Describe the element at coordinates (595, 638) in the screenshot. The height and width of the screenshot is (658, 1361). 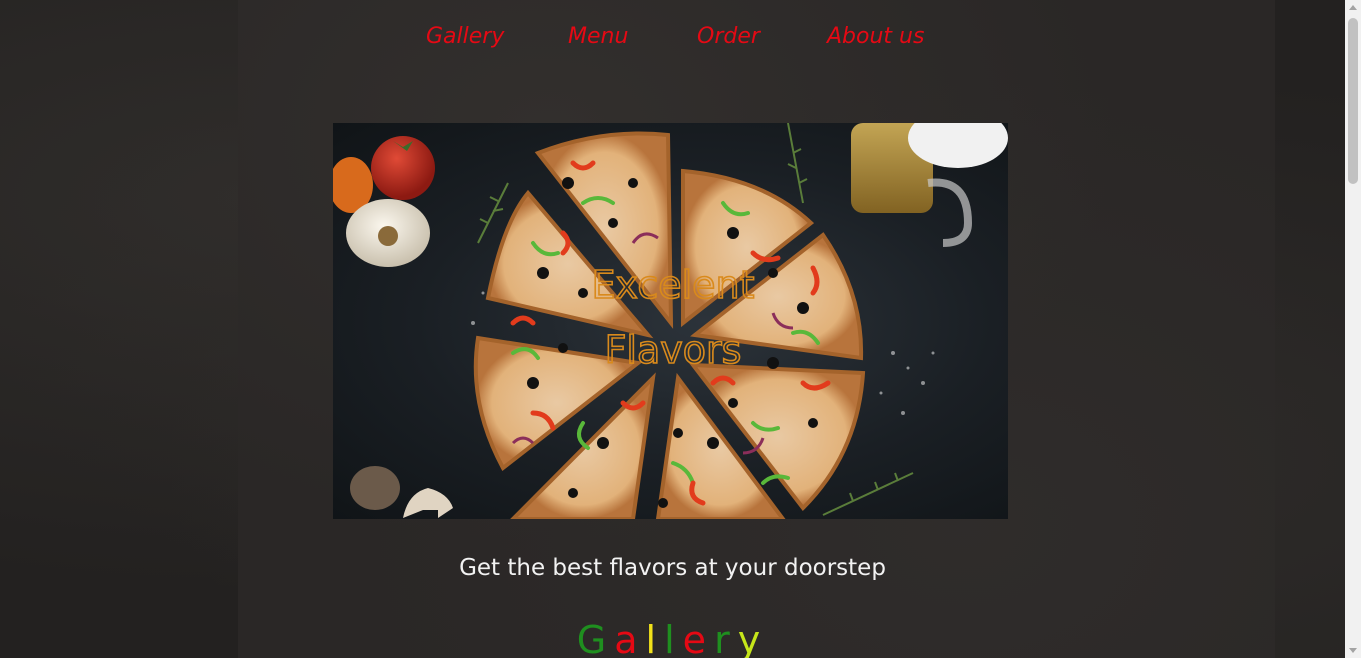
I see `gallery-heading-letter: G` at that location.